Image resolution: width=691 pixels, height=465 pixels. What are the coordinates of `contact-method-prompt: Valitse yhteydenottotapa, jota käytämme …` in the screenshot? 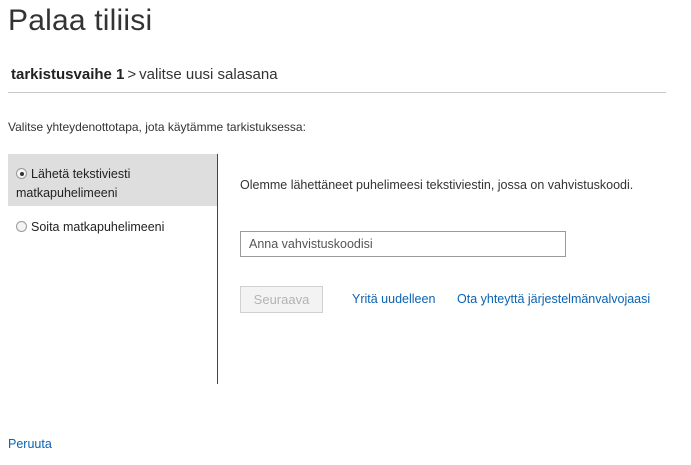 It's located at (157, 127).